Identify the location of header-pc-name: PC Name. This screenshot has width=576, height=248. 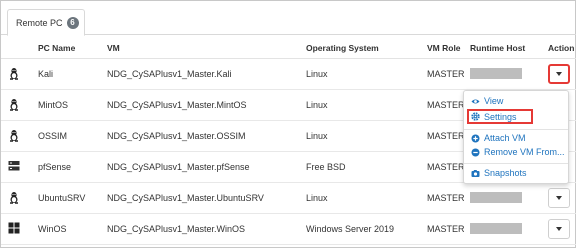
(56, 48).